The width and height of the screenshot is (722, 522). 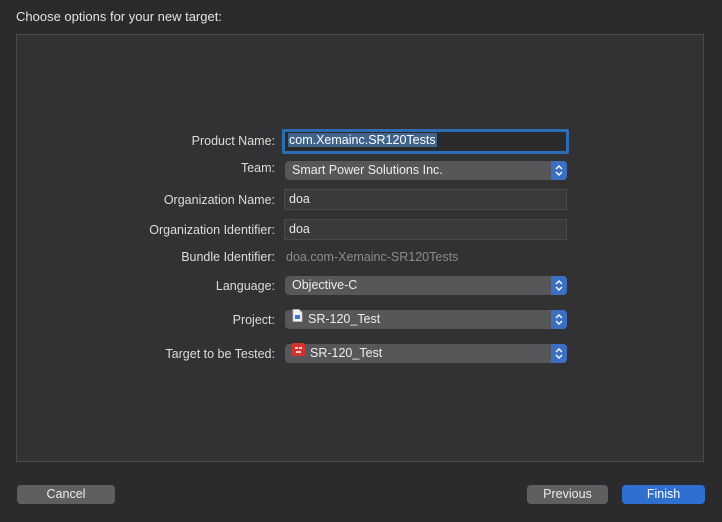 What do you see at coordinates (362, 140) in the screenshot?
I see `product-name-value: com.Xemainc.SR120Tests` at bounding box center [362, 140].